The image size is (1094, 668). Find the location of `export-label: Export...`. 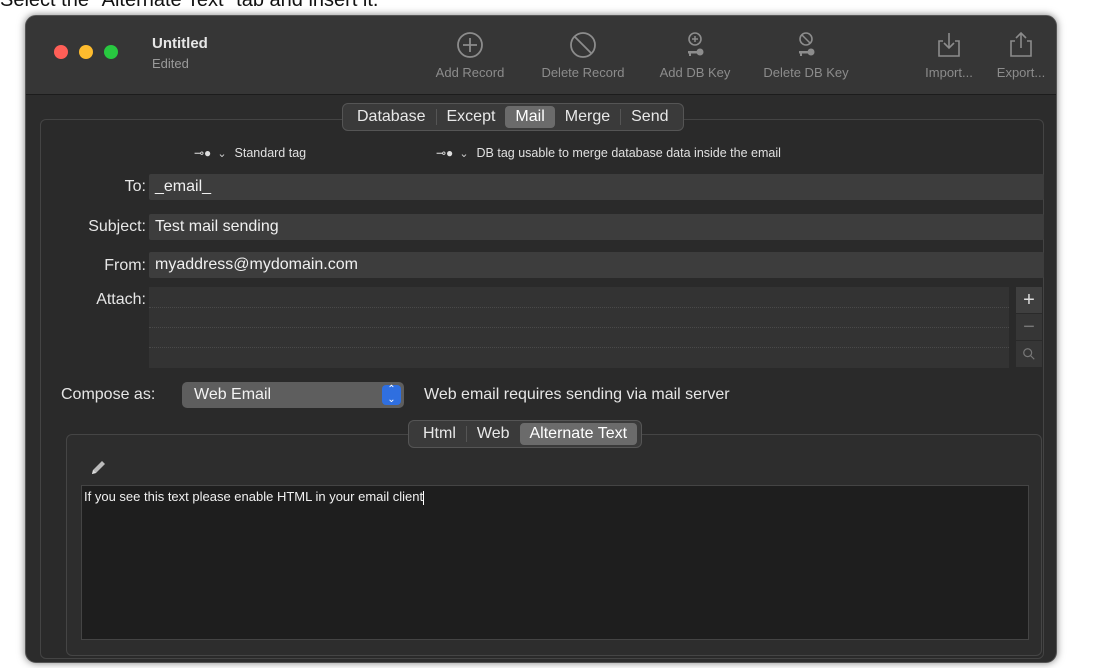

export-label: Export... is located at coordinates (1021, 72).